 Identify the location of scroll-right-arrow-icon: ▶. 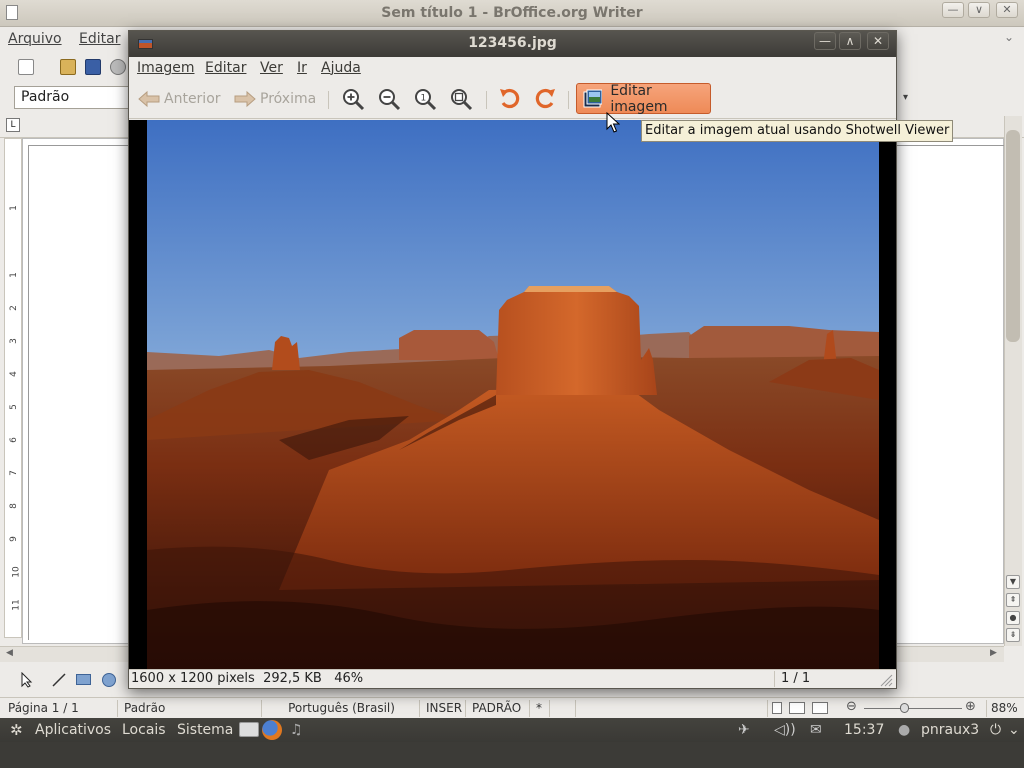
(993, 653).